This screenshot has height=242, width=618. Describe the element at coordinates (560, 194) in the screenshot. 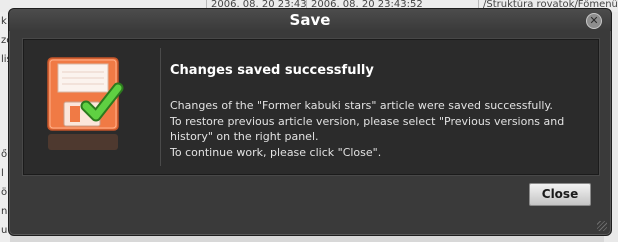

I see `close-button: Close` at that location.